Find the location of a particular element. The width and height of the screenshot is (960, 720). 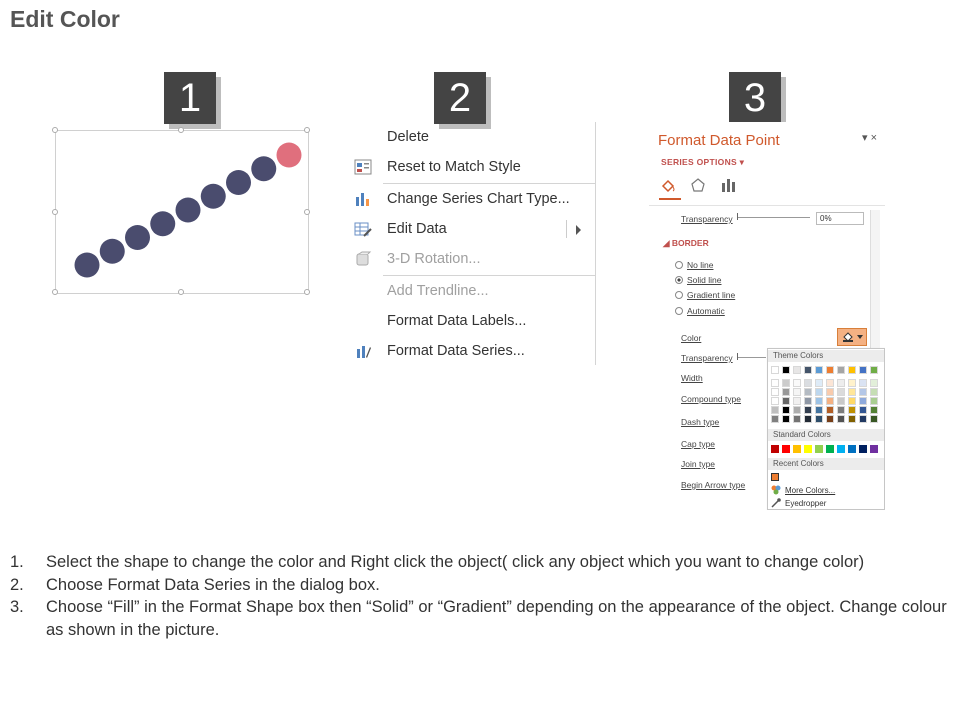

highlighted-dot is located at coordinates (289, 155).